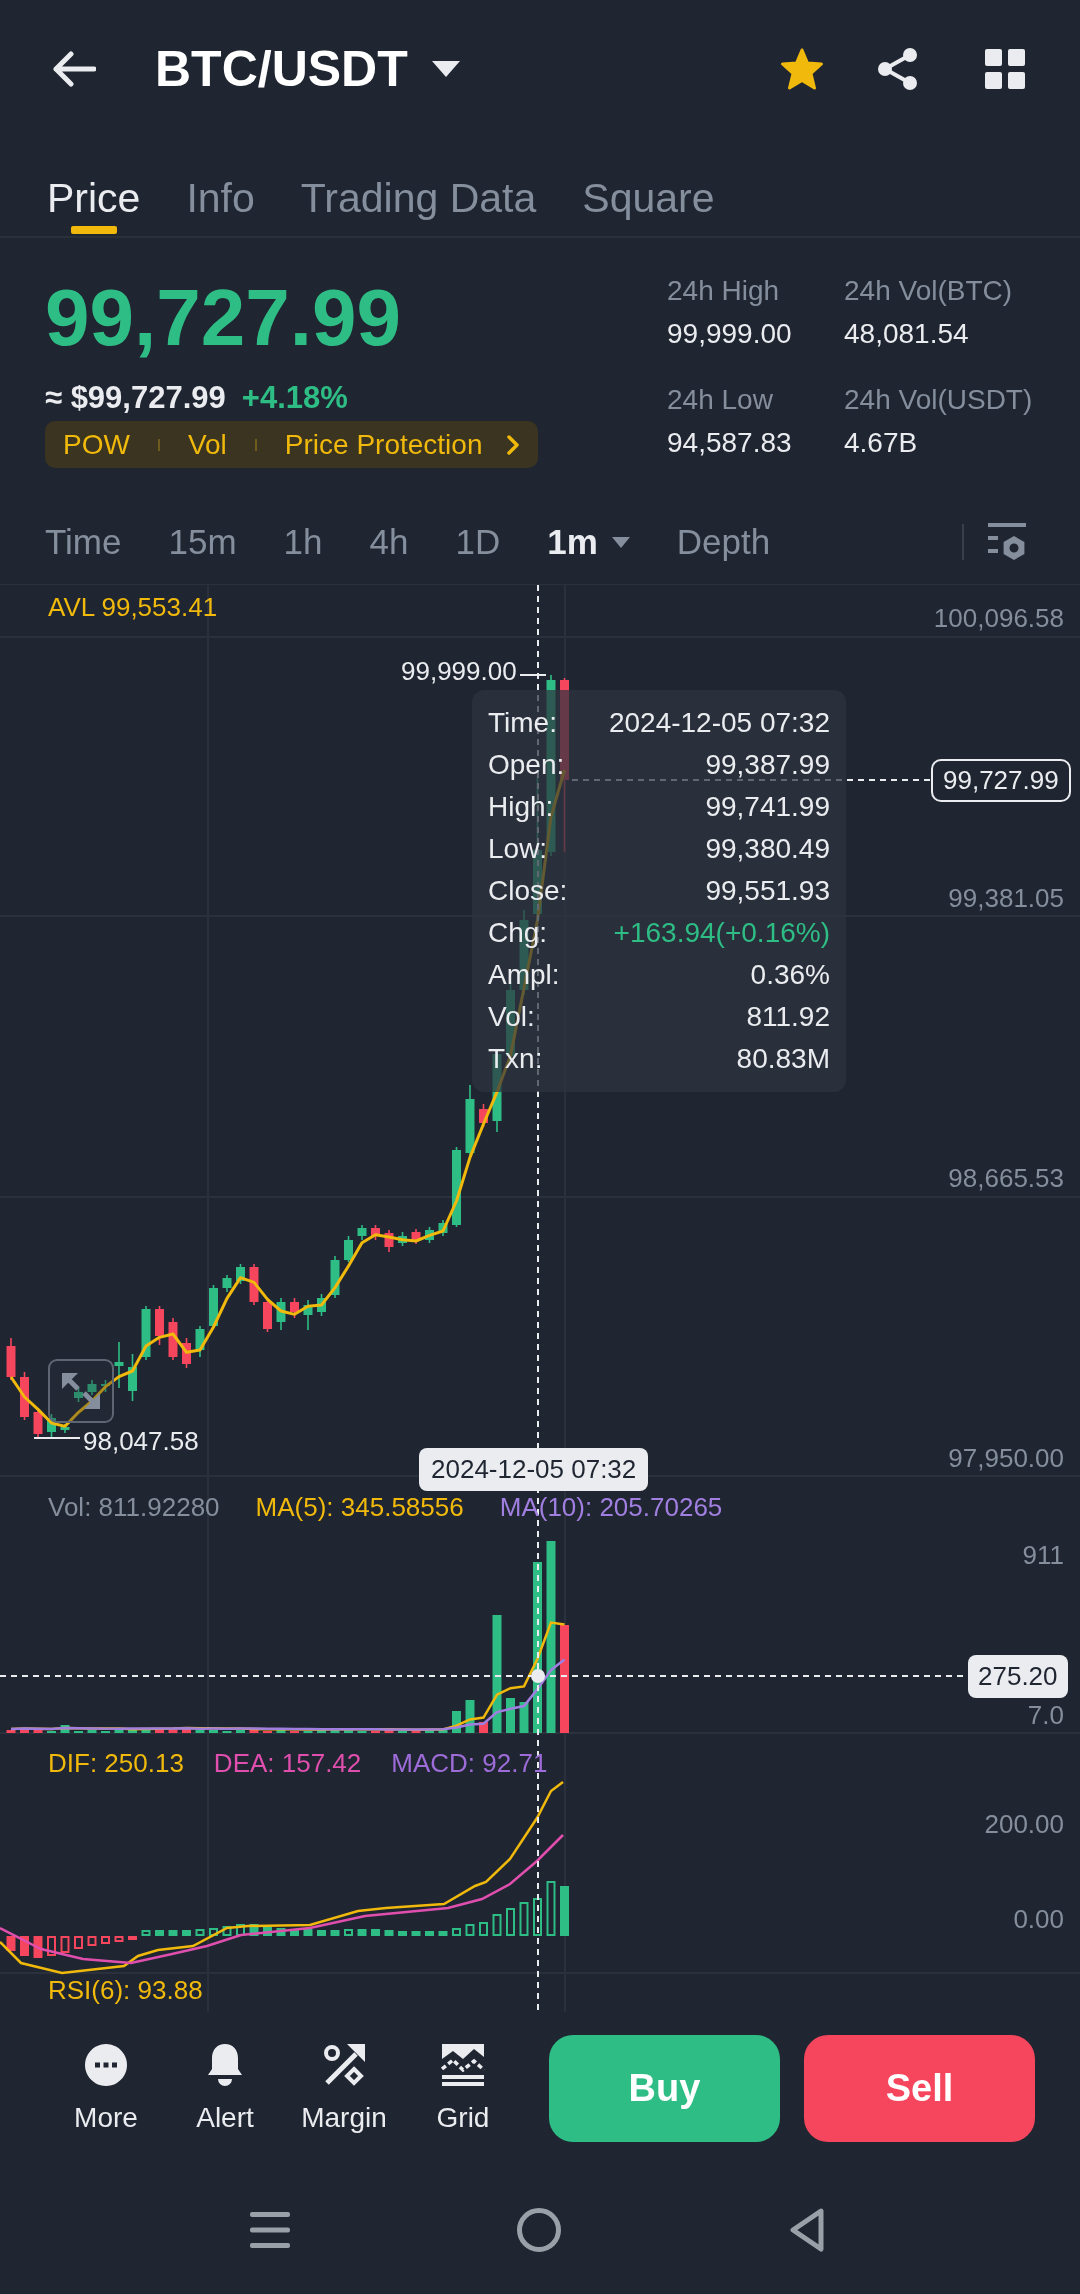 The height and width of the screenshot is (2294, 1080). I want to click on tooltip-value: 0.36%, so click(790, 975).